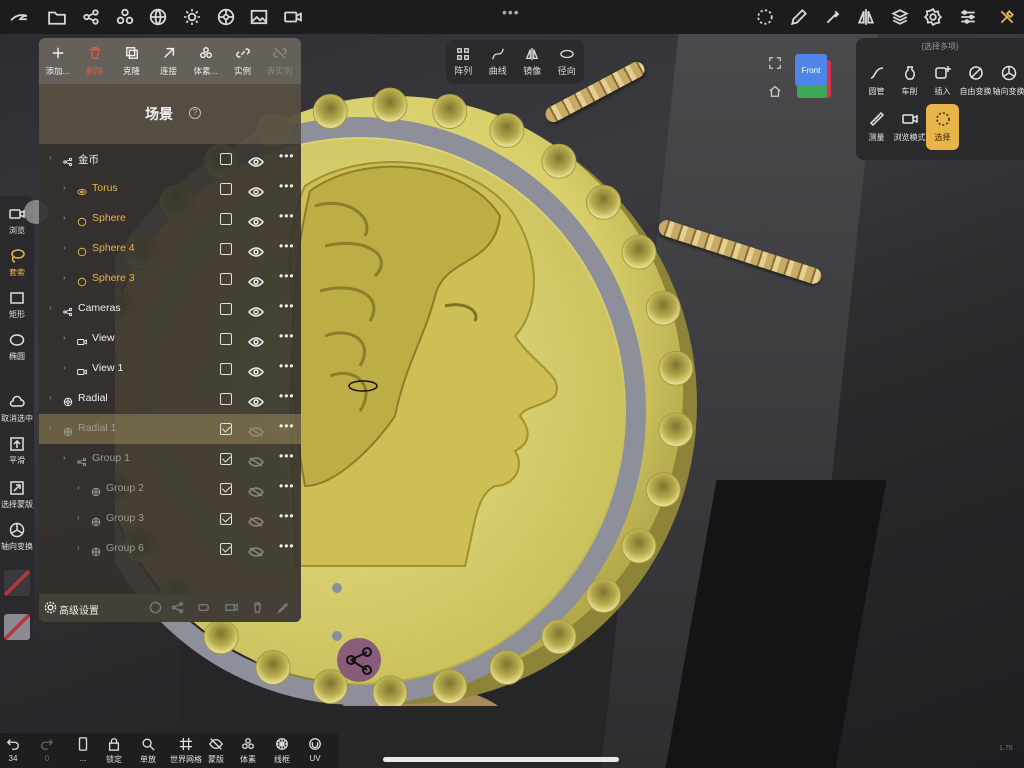 The height and width of the screenshot is (768, 1024). Describe the element at coordinates (282, 751) in the screenshot. I see `bottom-wireframe: 线框` at that location.